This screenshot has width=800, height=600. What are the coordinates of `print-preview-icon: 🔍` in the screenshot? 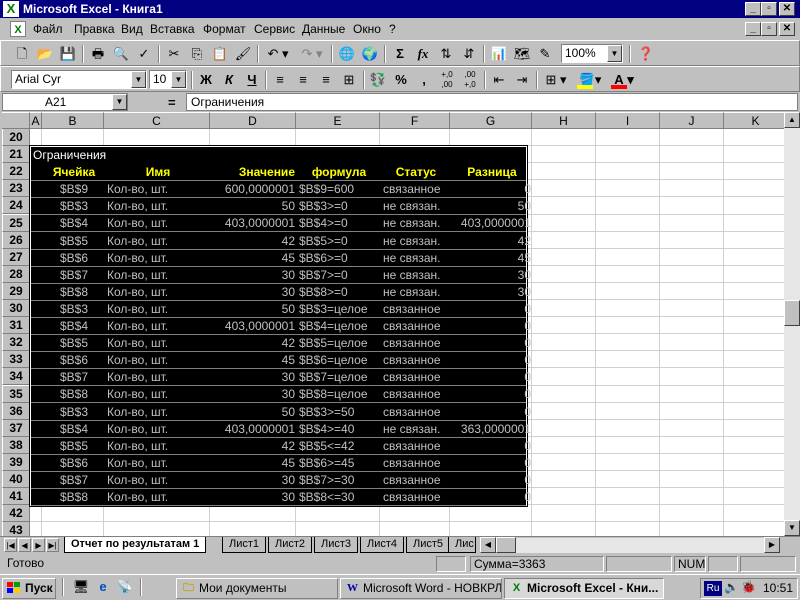 It's located at (121, 54).